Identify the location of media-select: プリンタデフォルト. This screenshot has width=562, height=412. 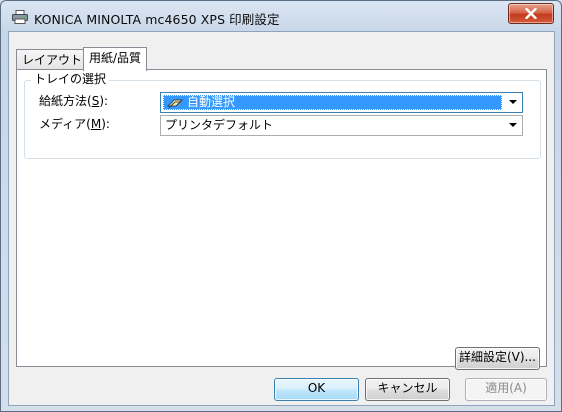
(341, 125).